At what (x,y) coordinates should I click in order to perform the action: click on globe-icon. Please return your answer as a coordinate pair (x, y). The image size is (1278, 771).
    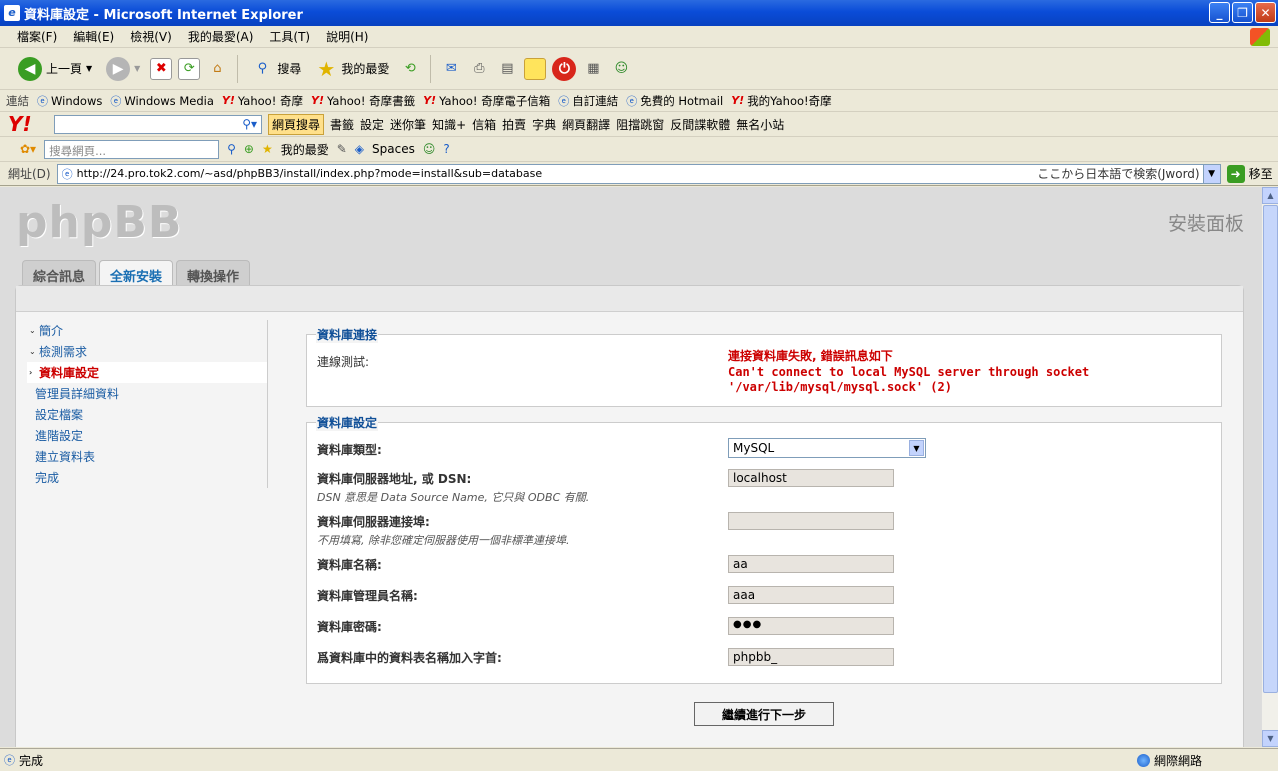
    Looking at the image, I should click on (1143, 760).